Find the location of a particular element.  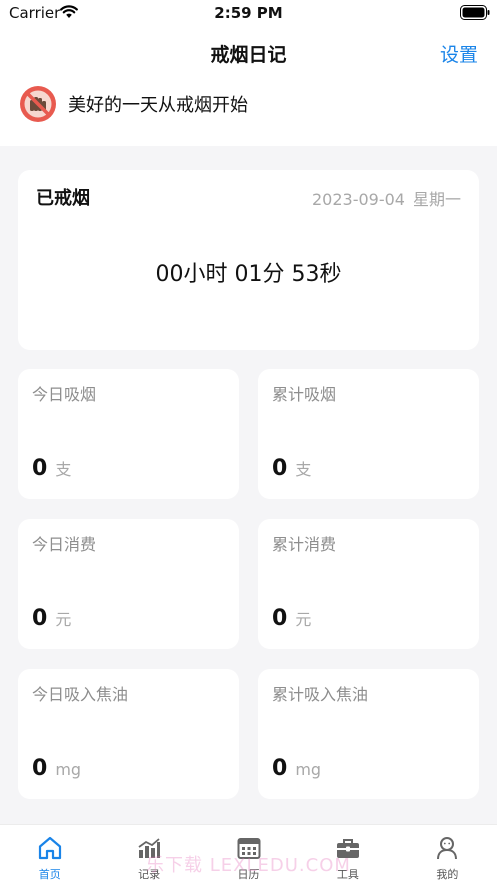

stat-card-total-spending: 累计消费 0元 is located at coordinates (368, 584).